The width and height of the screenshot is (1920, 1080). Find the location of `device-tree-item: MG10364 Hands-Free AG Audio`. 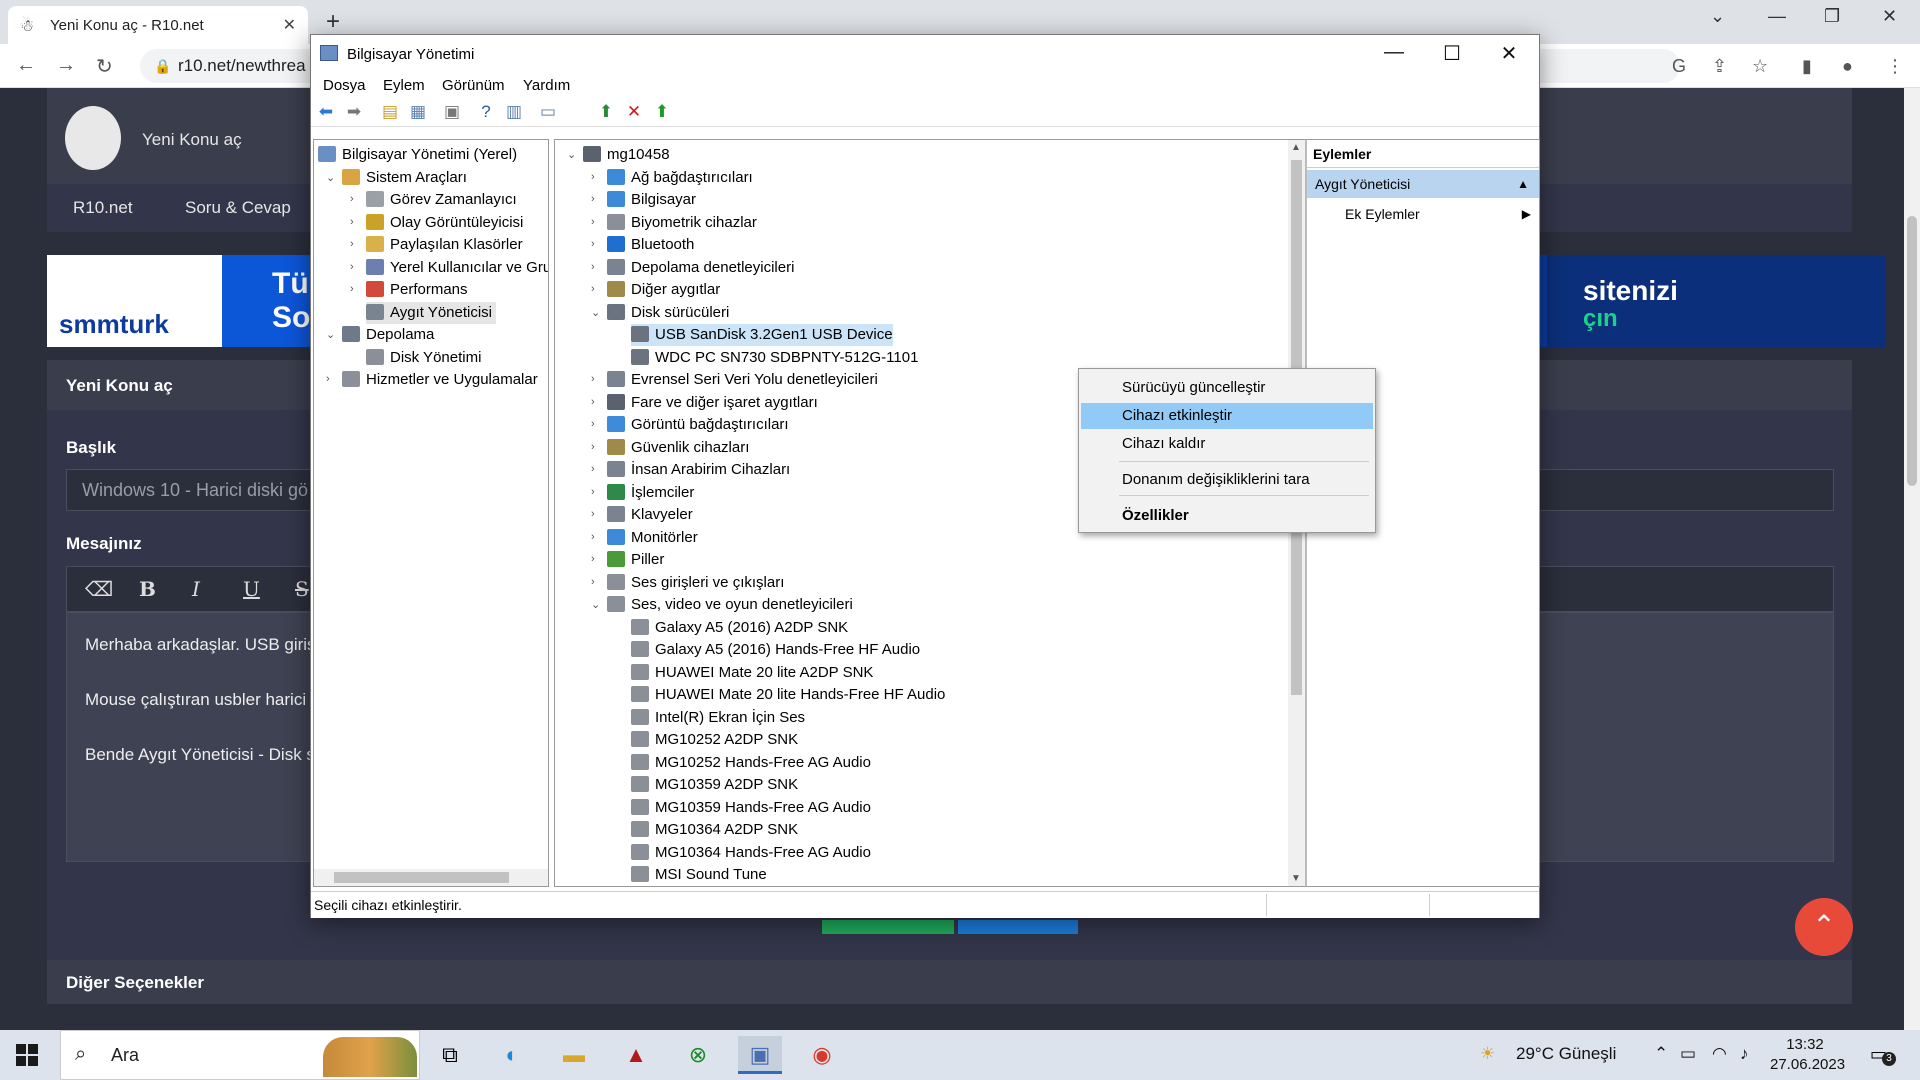

device-tree-item: MG10364 Hands-Free AG Audio is located at coordinates (751, 853).